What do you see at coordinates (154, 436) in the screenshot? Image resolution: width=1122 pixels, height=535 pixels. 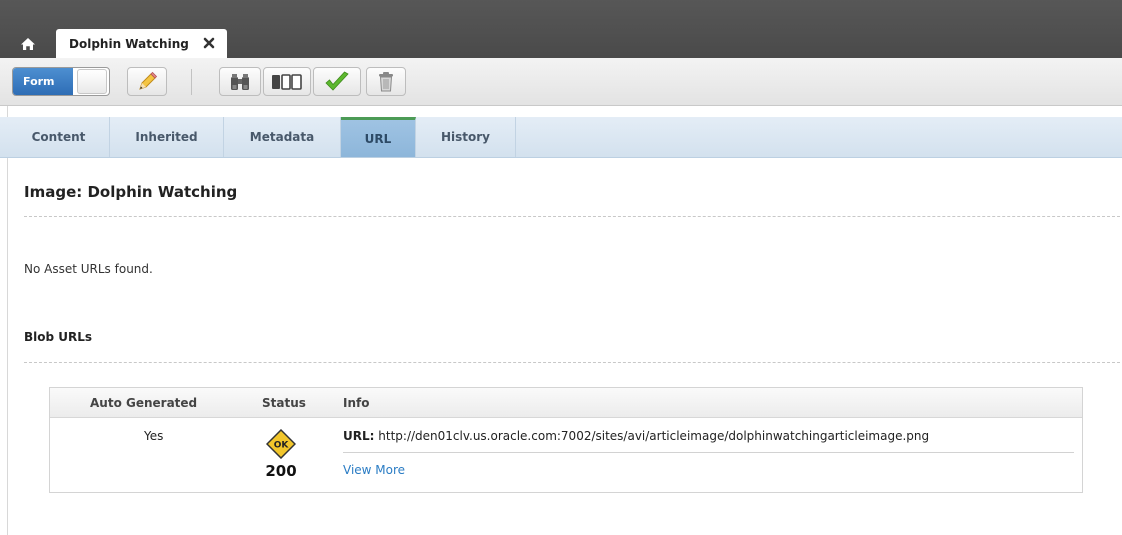 I see `auto-generated-value: Yes` at bounding box center [154, 436].